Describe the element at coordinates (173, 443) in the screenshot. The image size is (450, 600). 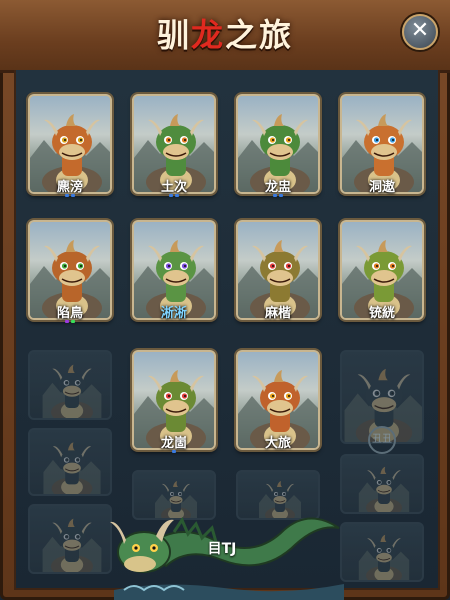
I see `dragon-name: 龙崮` at that location.